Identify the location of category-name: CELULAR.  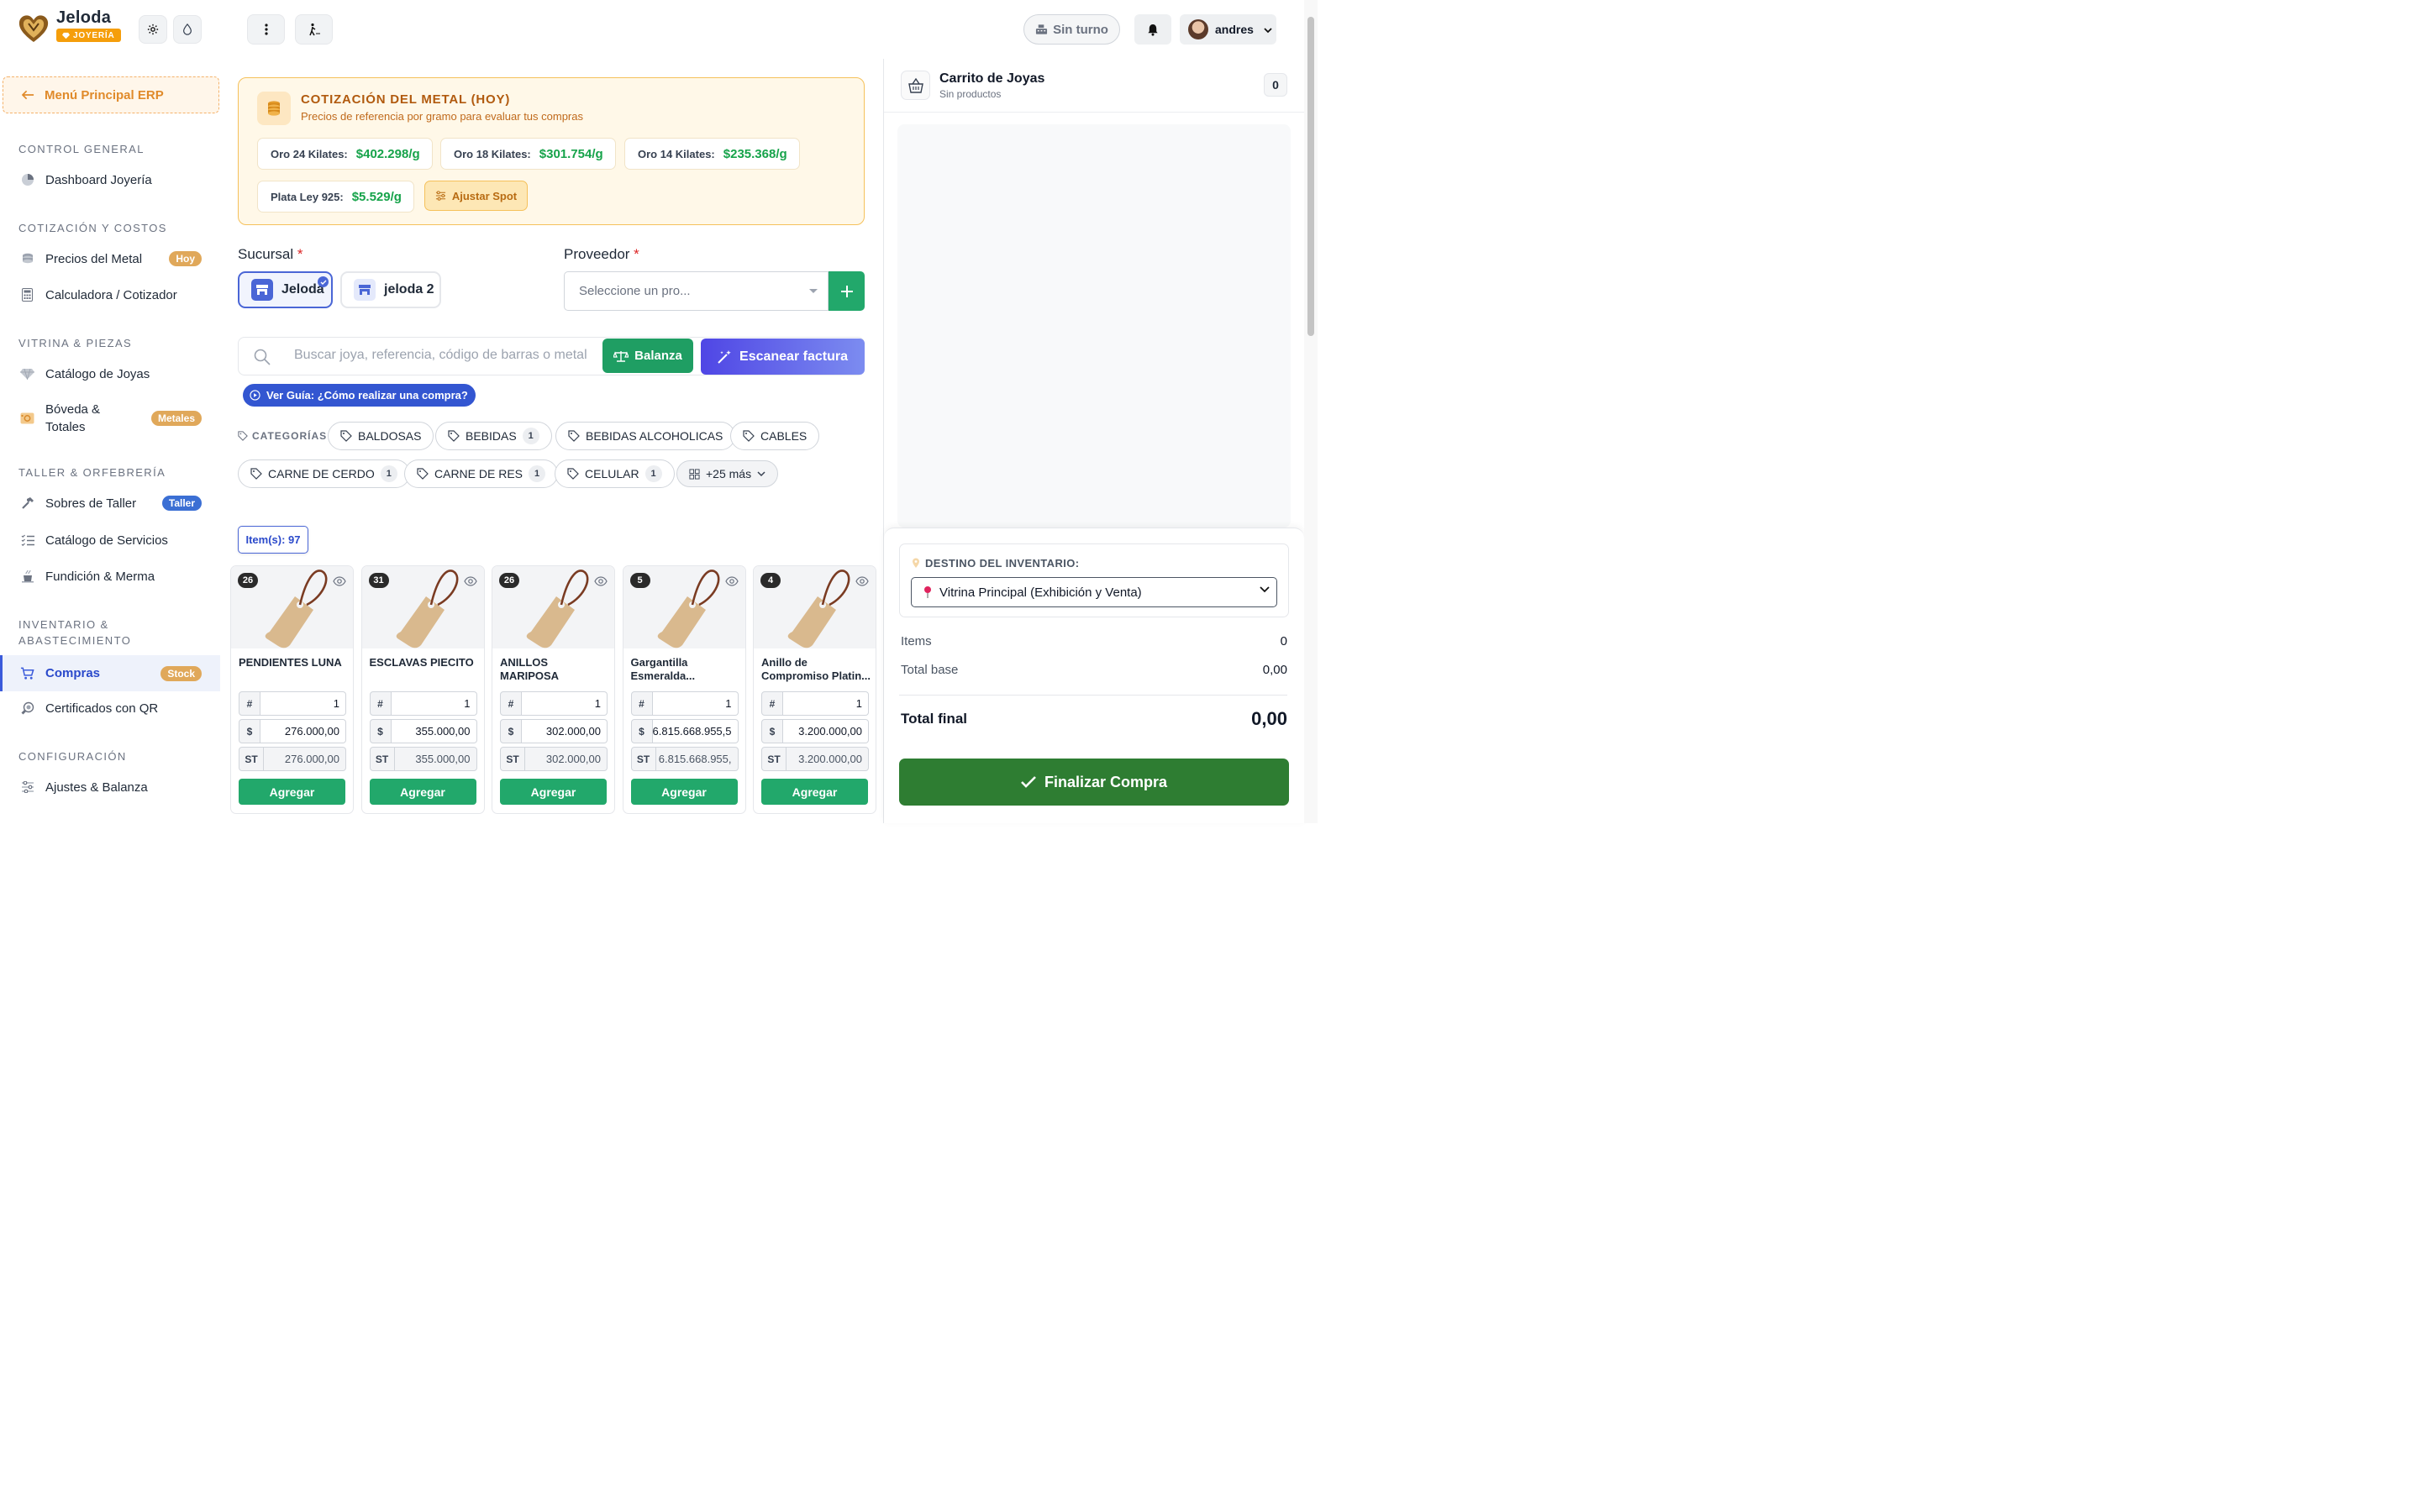
(612, 473).